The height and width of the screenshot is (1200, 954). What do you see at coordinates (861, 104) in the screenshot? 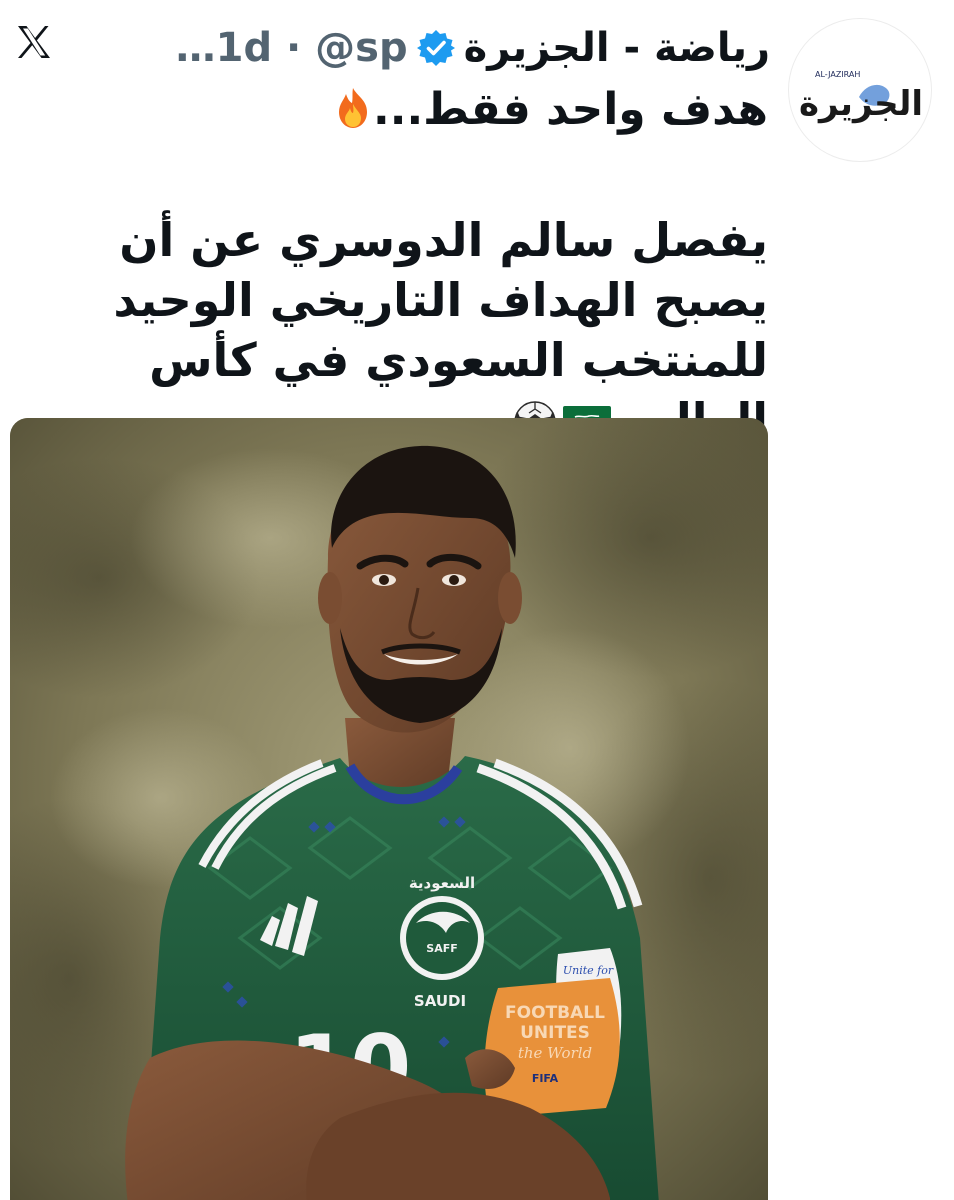
I see `avatar-wordmark: الجزيرة` at bounding box center [861, 104].